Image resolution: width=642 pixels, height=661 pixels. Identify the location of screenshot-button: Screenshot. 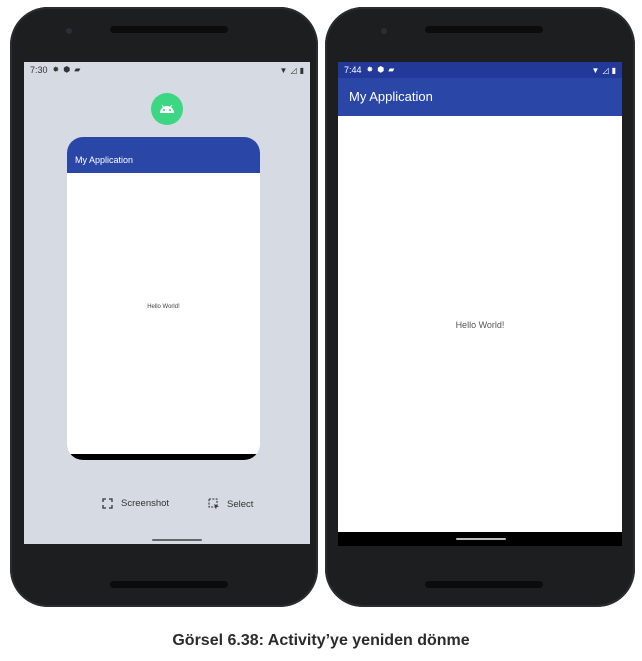
(135, 503).